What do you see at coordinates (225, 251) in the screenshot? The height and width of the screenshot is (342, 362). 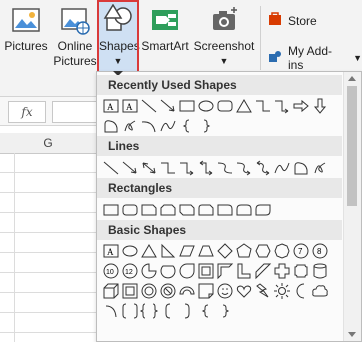 I see `diamond-shape` at bounding box center [225, 251].